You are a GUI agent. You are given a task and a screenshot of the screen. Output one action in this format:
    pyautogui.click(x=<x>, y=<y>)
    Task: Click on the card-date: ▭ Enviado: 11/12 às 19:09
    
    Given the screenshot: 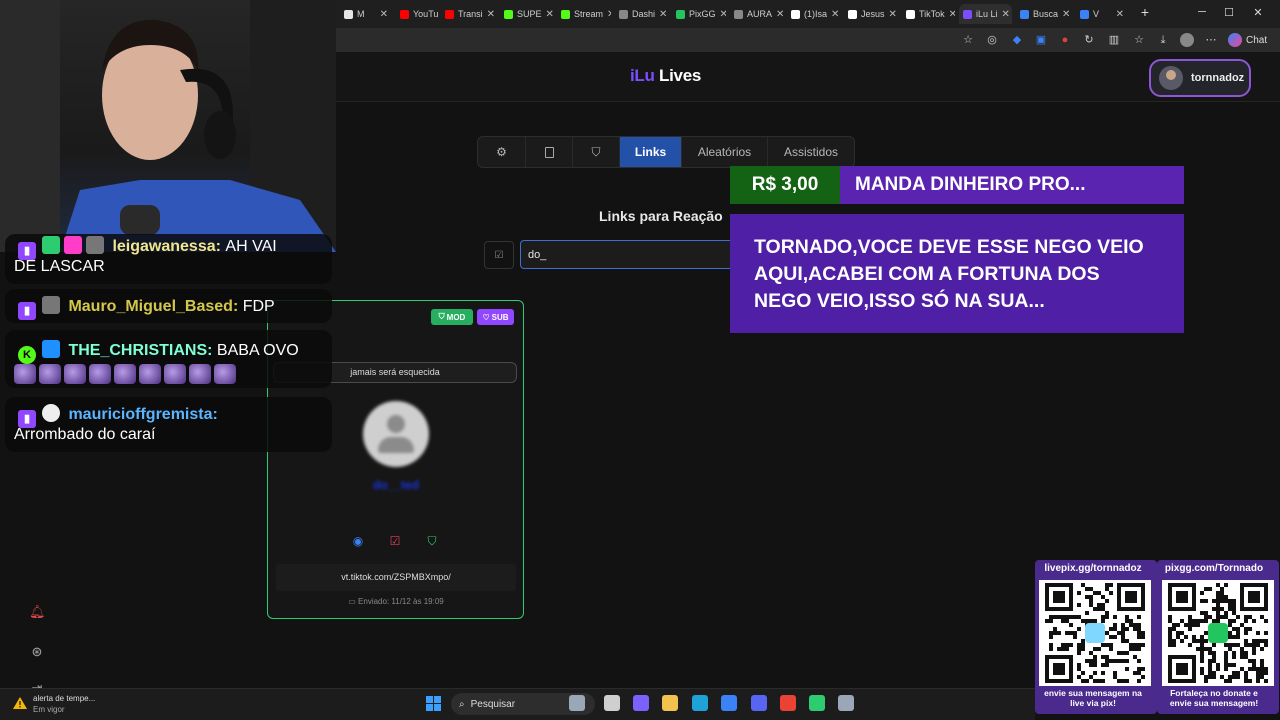 What is the action you would take?
    pyautogui.click(x=396, y=601)
    